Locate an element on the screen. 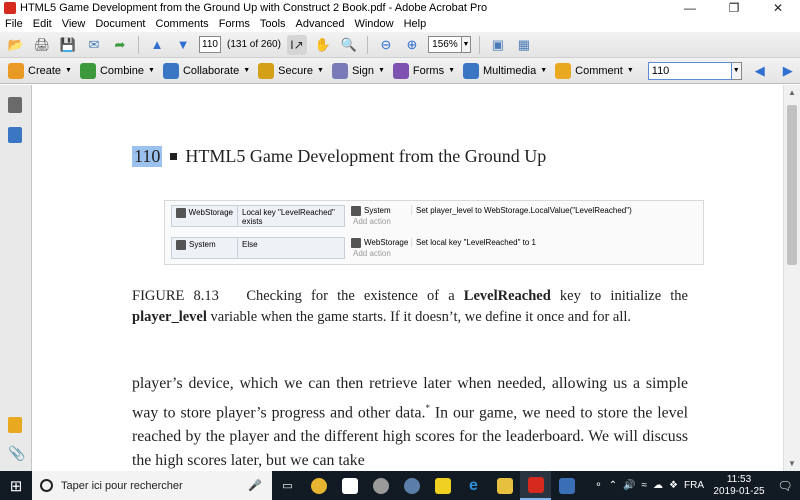 This screenshot has height=500, width=800. fit-width-icon: ▦ is located at coordinates (524, 45).